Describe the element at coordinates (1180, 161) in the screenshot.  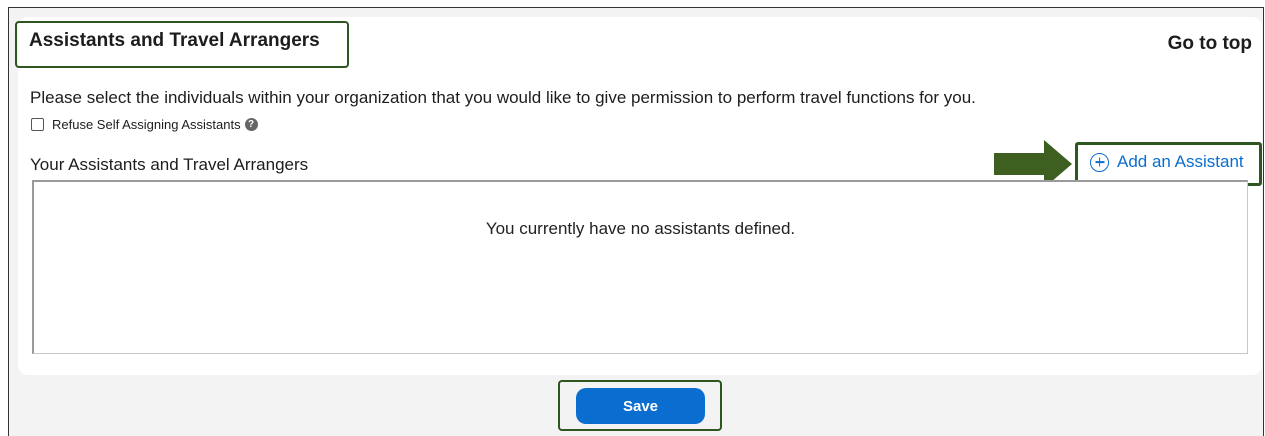
I see `add-assistant-label: Add an Assistant` at that location.